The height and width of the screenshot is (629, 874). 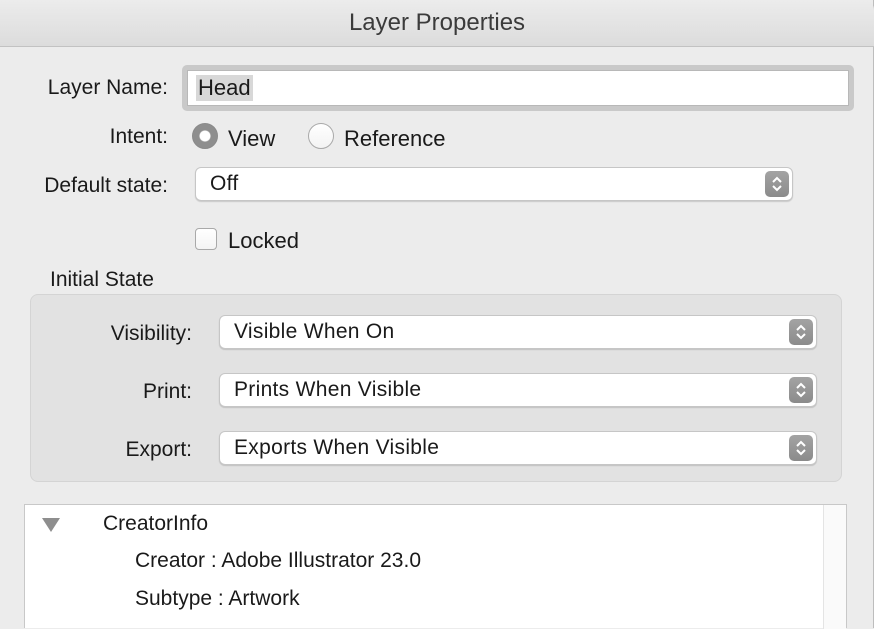 What do you see at coordinates (167, 391) in the screenshot?
I see `print-label: Print:` at bounding box center [167, 391].